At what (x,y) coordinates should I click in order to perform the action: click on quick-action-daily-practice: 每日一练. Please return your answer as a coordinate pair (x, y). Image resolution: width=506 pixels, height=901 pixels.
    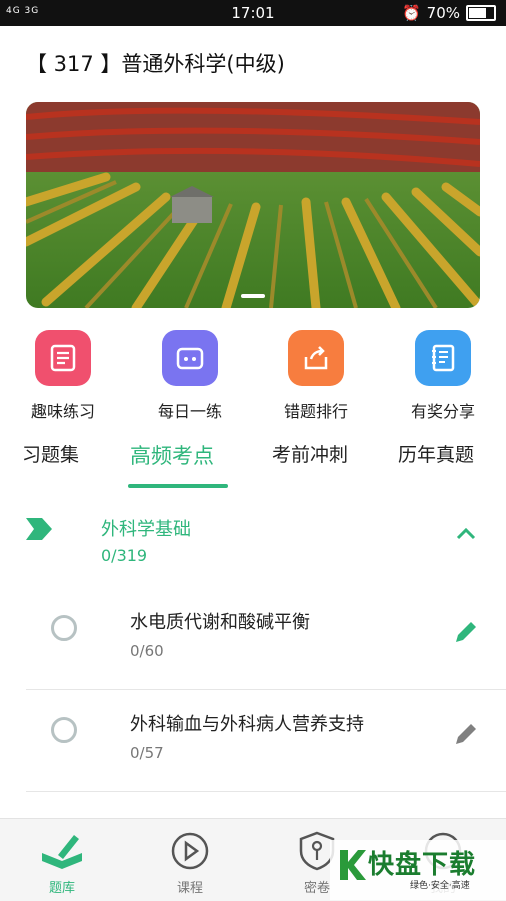
    Looking at the image, I should click on (190, 376).